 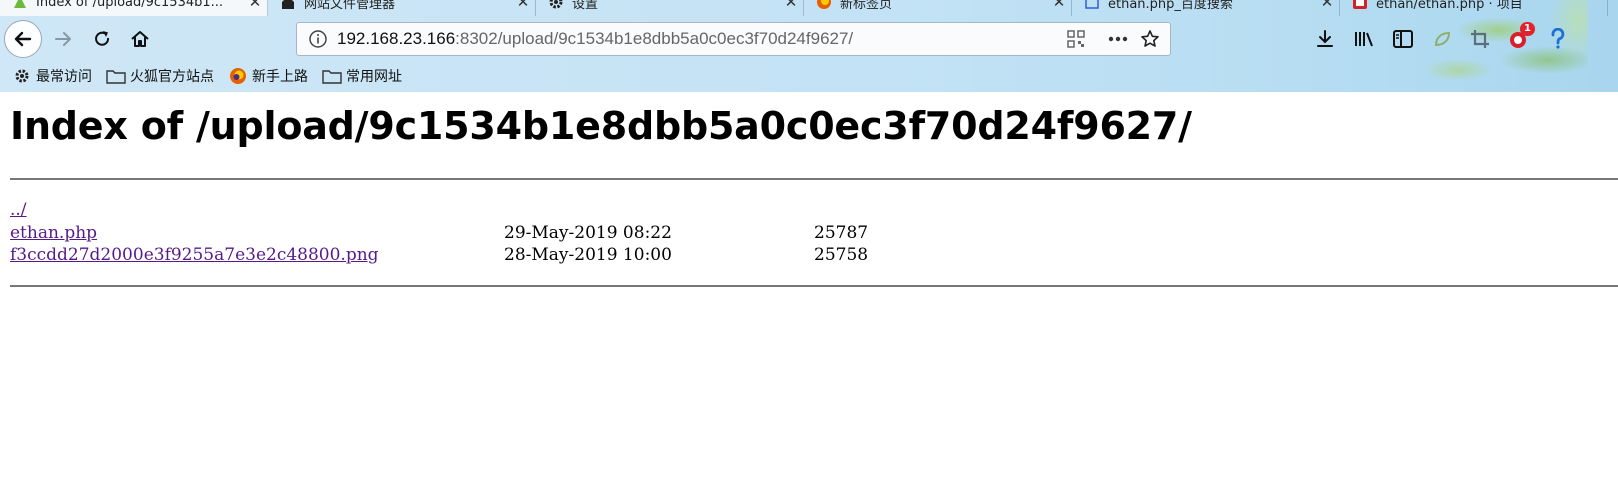 What do you see at coordinates (18, 210) in the screenshot?
I see `parent-directory-link: ../` at bounding box center [18, 210].